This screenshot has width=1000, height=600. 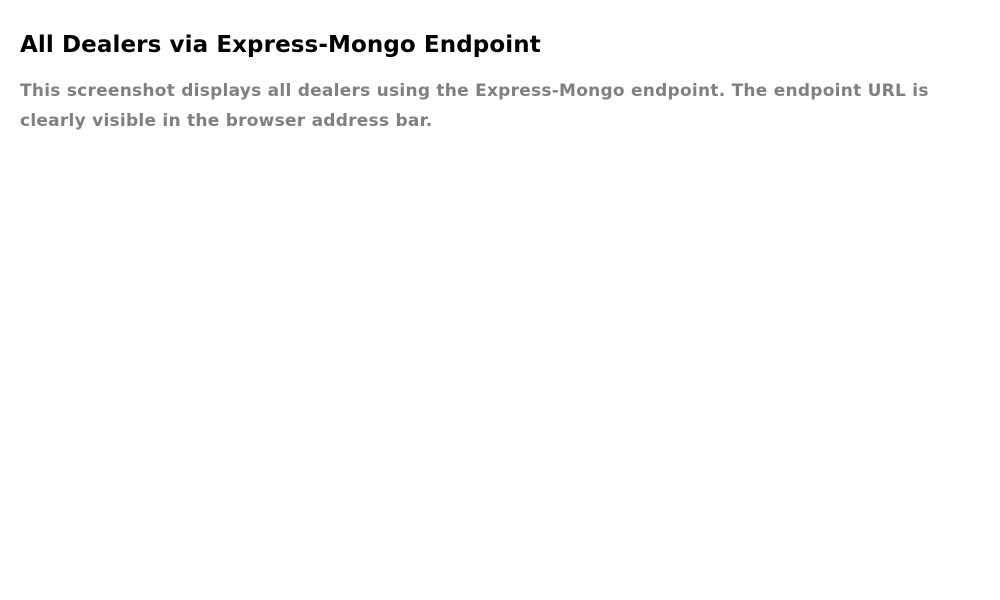 What do you see at coordinates (280, 45) in the screenshot?
I see `page-title: All Dealers via Express-Mongo Endpoint` at bounding box center [280, 45].